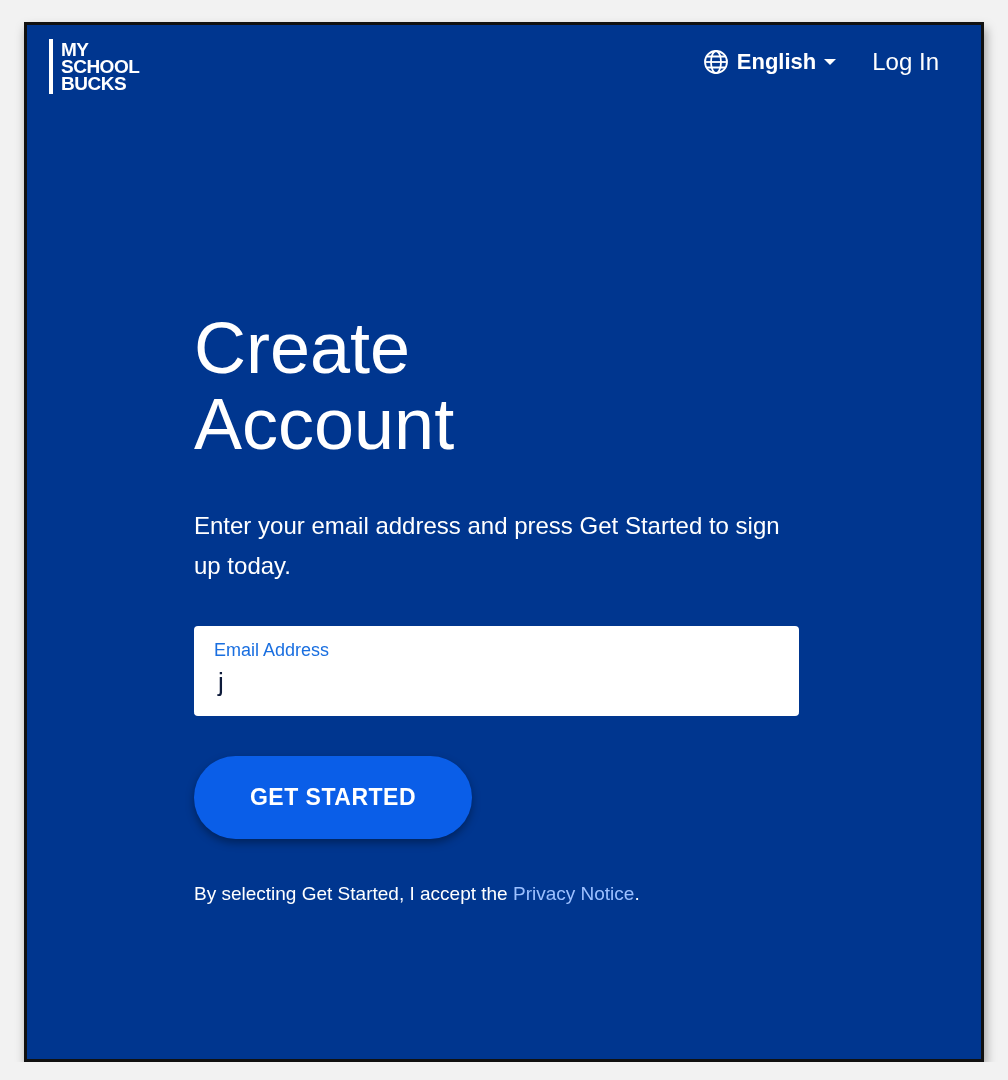 The height and width of the screenshot is (1080, 1008). Describe the element at coordinates (417, 894) in the screenshot. I see `privacy-statement: By selecting Get Started, I accept the Privacy Notice.` at that location.